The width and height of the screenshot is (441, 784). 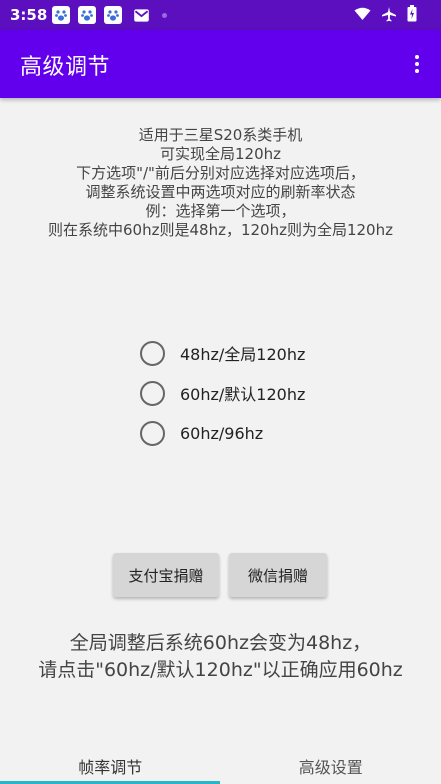 I want to click on description-line: 下方选项"/"前后分别对应选择对应选项后，, so click(x=220, y=173).